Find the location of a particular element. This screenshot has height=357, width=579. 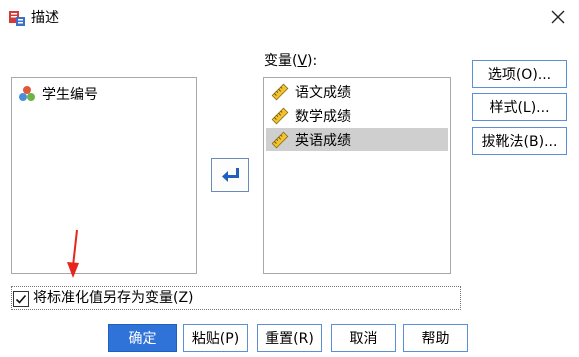

checkmark-icon is located at coordinates (21, 299).